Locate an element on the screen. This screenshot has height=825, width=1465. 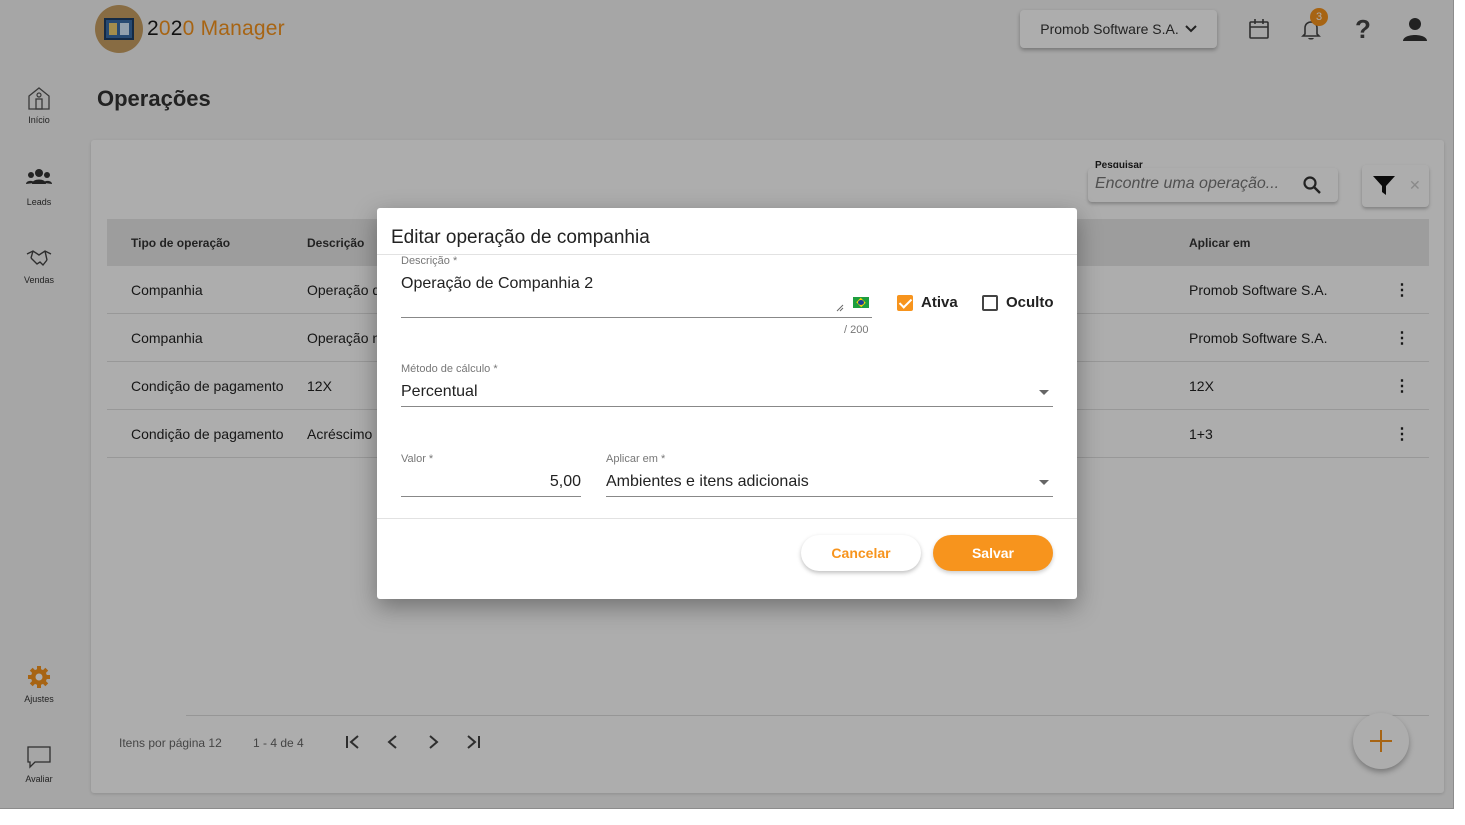
descricao-textarea: Operação de Companhia 2 is located at coordinates (497, 284).